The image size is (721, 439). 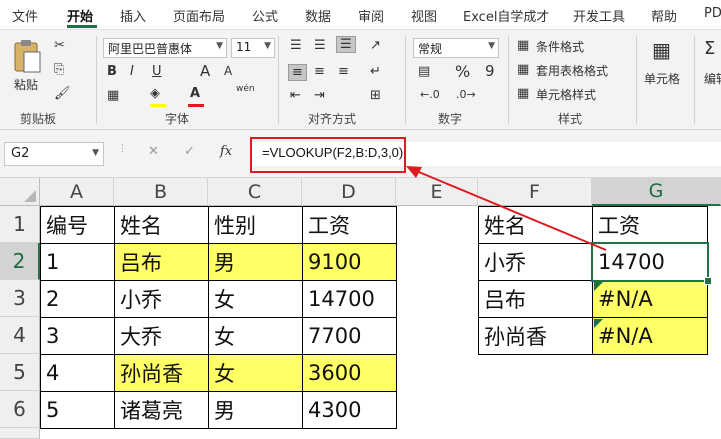 What do you see at coordinates (506, 208) in the screenshot?
I see `annotation-arrow` at bounding box center [506, 208].